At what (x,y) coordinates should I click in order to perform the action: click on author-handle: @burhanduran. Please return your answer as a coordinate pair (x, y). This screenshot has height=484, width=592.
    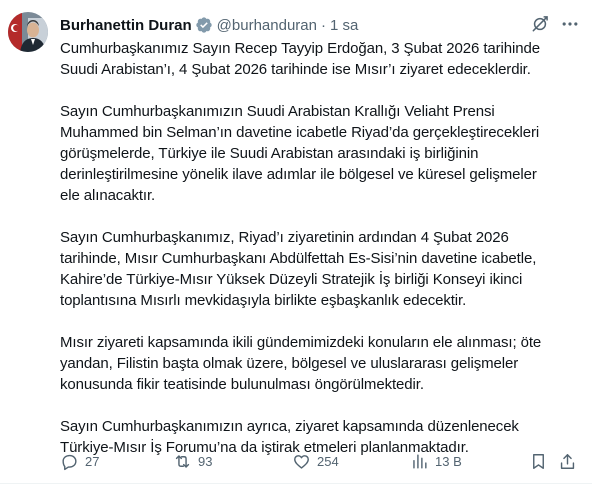
    Looking at the image, I should click on (267, 25).